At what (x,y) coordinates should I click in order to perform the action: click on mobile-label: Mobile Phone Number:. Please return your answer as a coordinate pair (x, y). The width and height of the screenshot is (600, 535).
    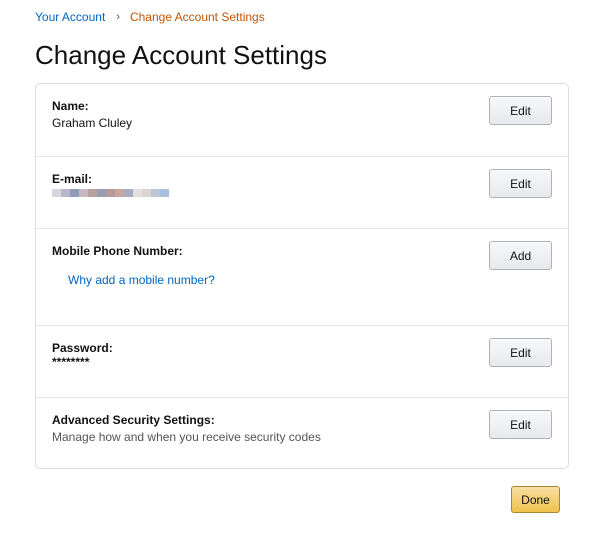
    Looking at the image, I should click on (117, 251).